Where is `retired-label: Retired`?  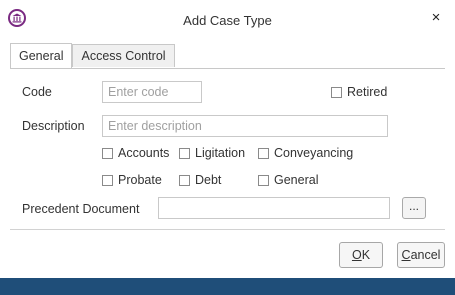
retired-label: Retired is located at coordinates (367, 92).